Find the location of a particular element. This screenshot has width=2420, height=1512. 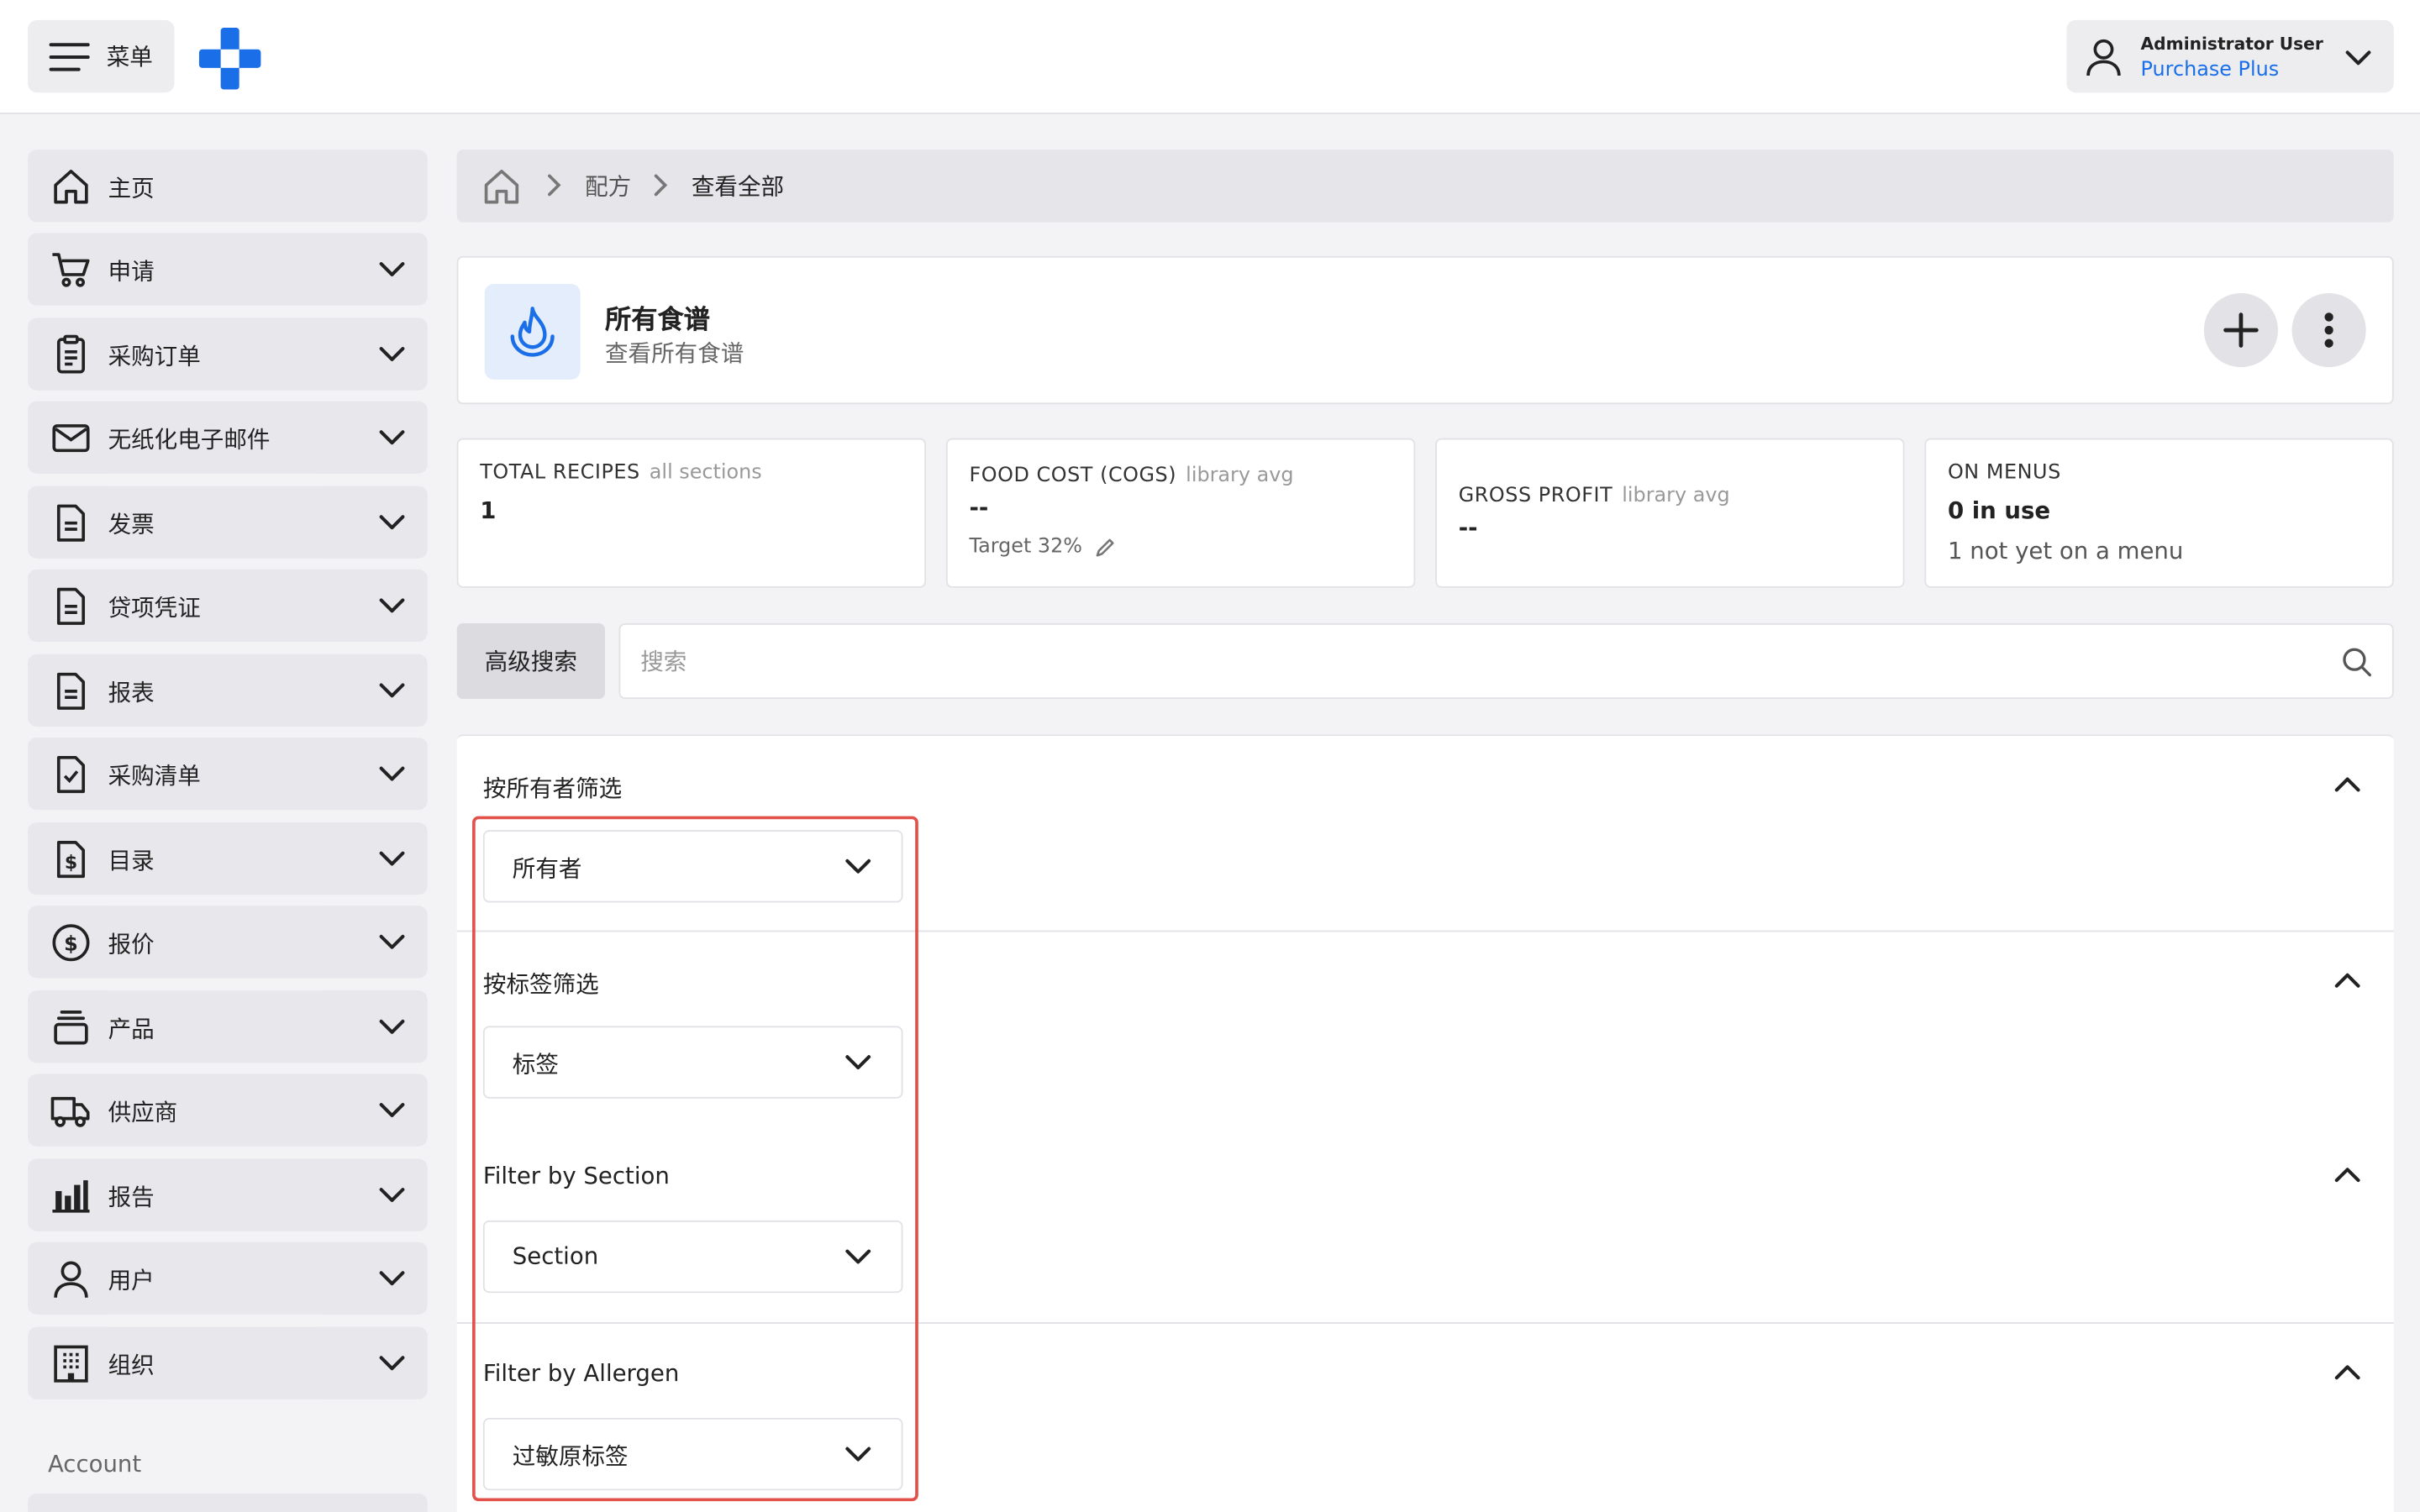

owner-select: 所有者 is located at coordinates (692, 866).